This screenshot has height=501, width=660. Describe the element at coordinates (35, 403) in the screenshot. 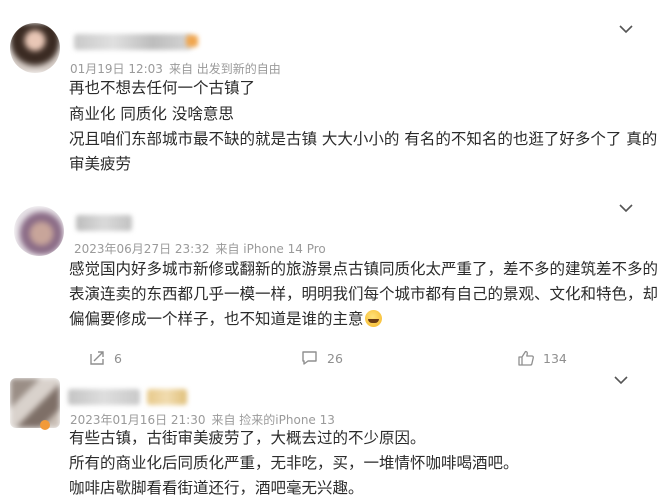

I see `avatar` at that location.